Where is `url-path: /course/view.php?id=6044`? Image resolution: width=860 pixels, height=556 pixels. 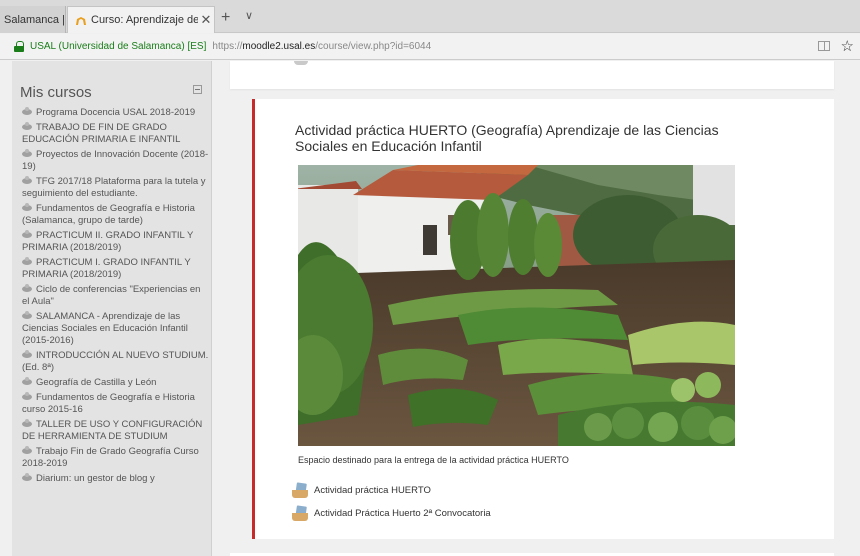 url-path: /course/view.php?id=6044 is located at coordinates (373, 46).